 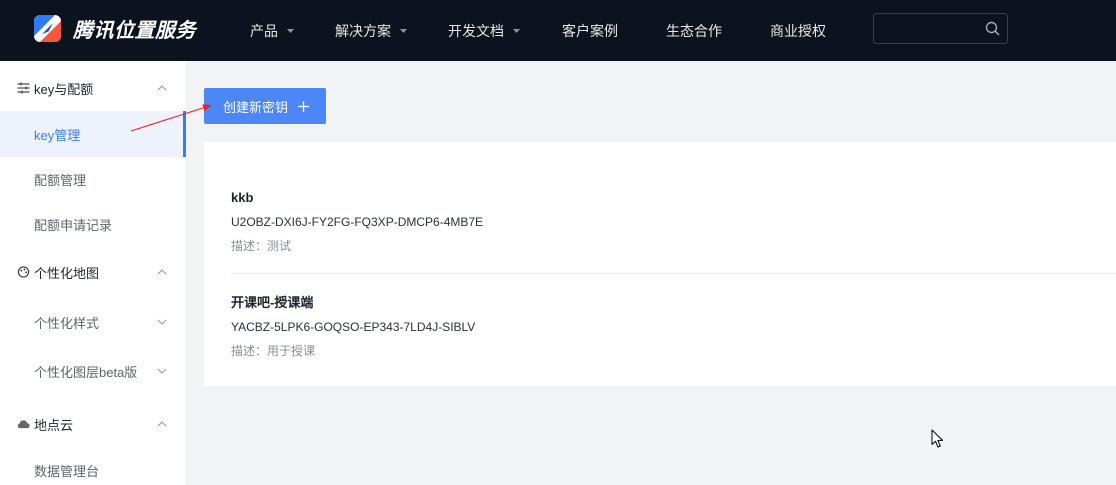 What do you see at coordinates (353, 327) in the screenshot?
I see `api-key-value: YACBZ-5LPK6-GOQSO-EP343-7LD4J-SIBLV` at bounding box center [353, 327].